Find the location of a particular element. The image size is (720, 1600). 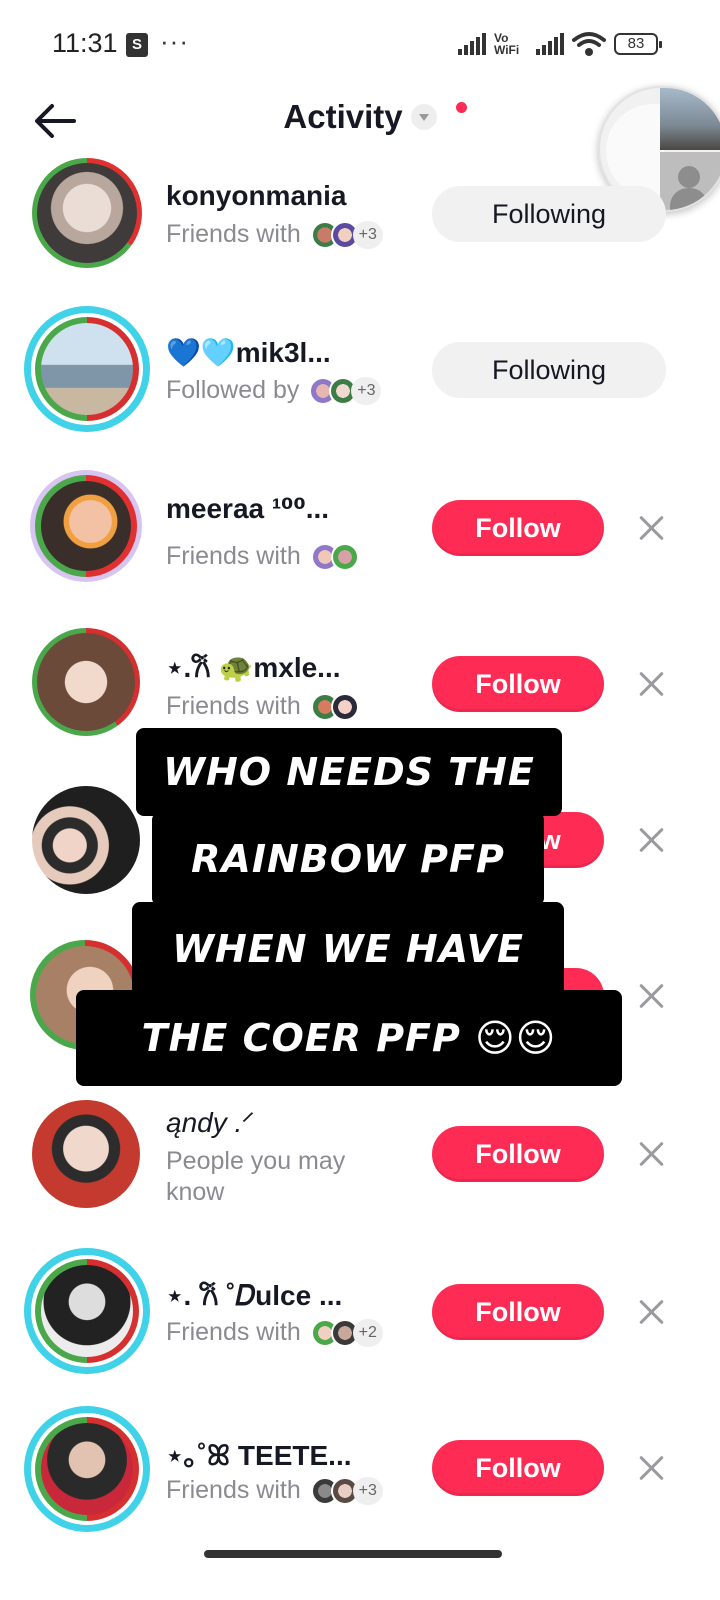

mutual-friends: Friends with +2 is located at coordinates (274, 1332).